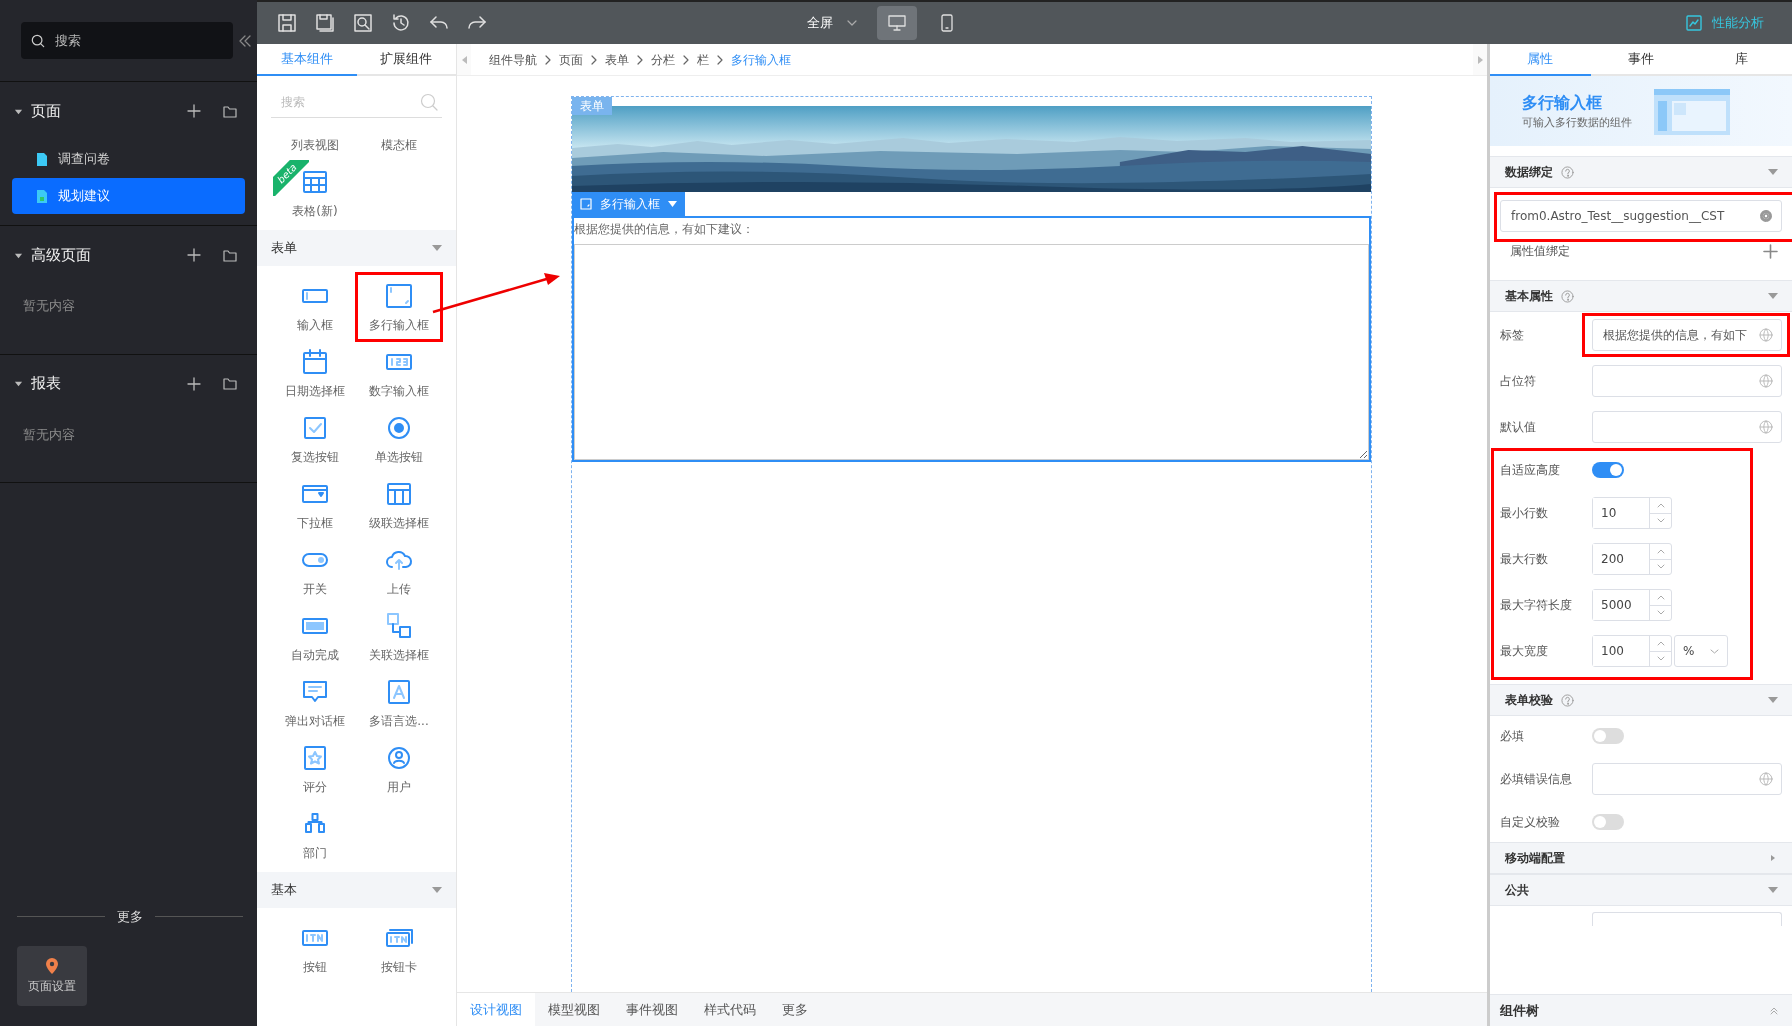 This screenshot has height=1026, width=1792. I want to click on text-field: 根据您提供的信息，有如下, so click(1687, 335).